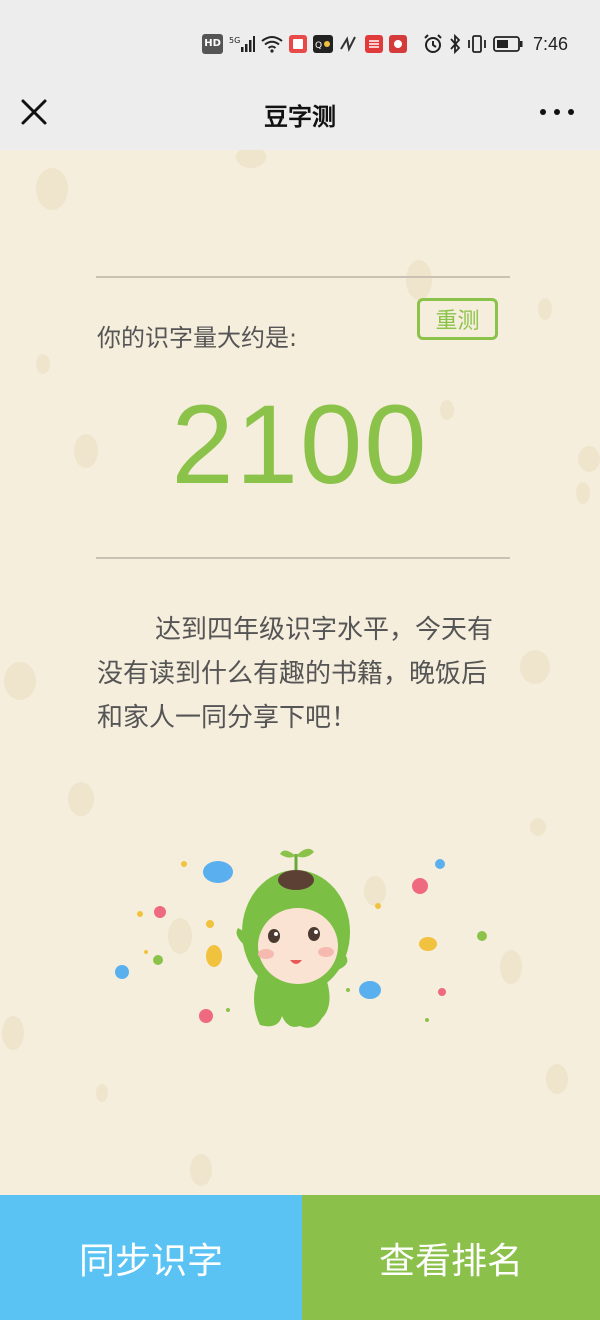 The height and width of the screenshot is (1320, 600). Describe the element at coordinates (234, 40) in the screenshot. I see `svg-text: 5G` at that location.